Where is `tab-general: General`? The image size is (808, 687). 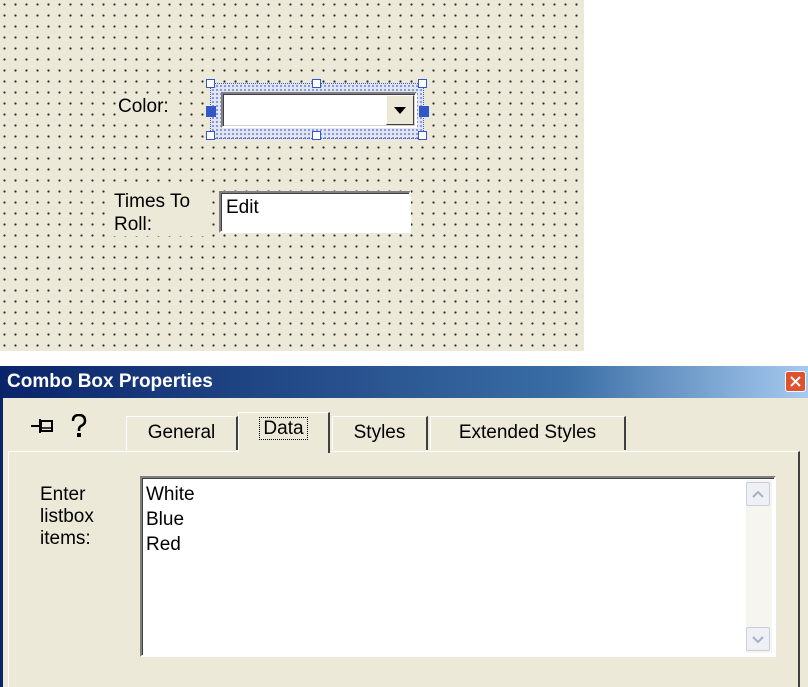
tab-general: General is located at coordinates (182, 433).